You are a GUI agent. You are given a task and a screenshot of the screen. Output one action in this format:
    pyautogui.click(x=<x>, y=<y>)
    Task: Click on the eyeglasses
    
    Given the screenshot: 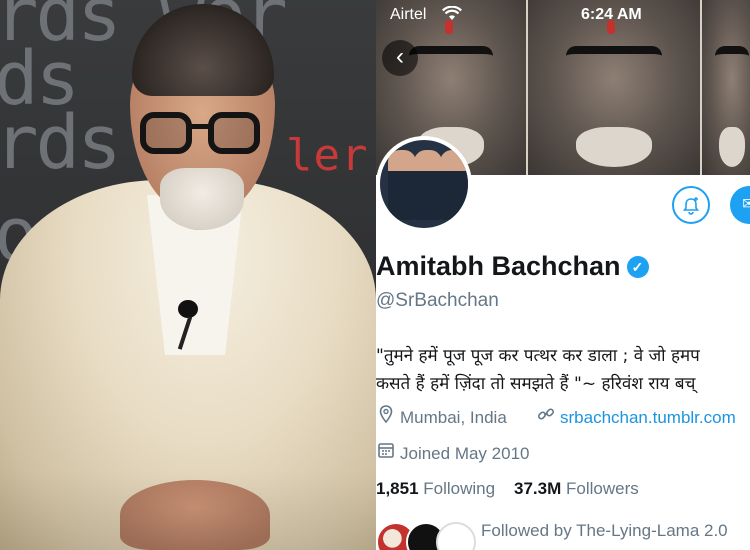 What is the action you would take?
    pyautogui.click(x=202, y=135)
    